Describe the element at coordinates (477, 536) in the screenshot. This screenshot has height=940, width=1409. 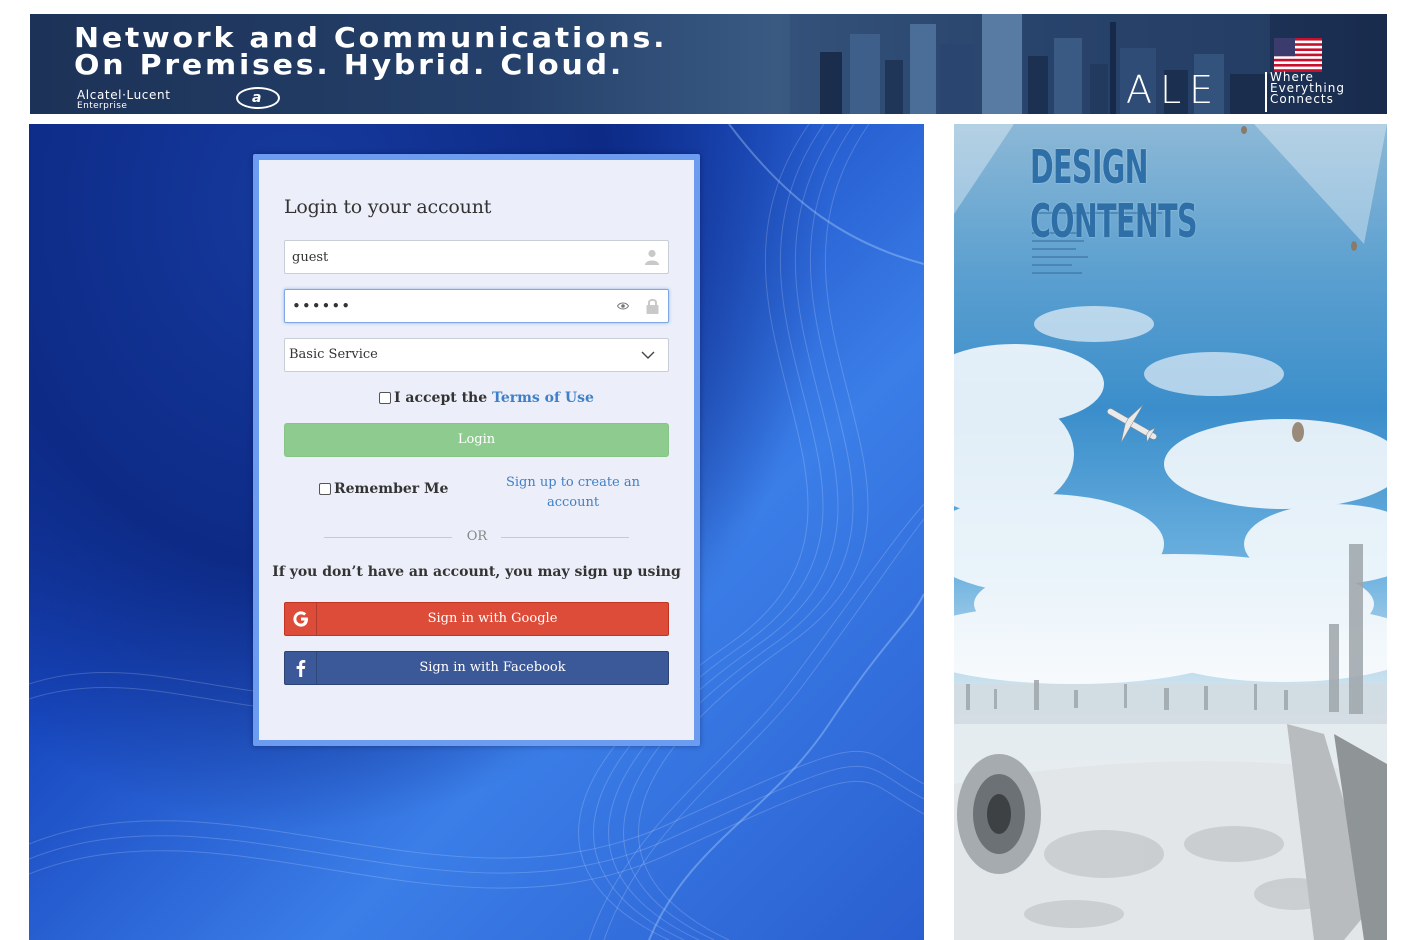
I see `or-divider-text: OR` at that location.